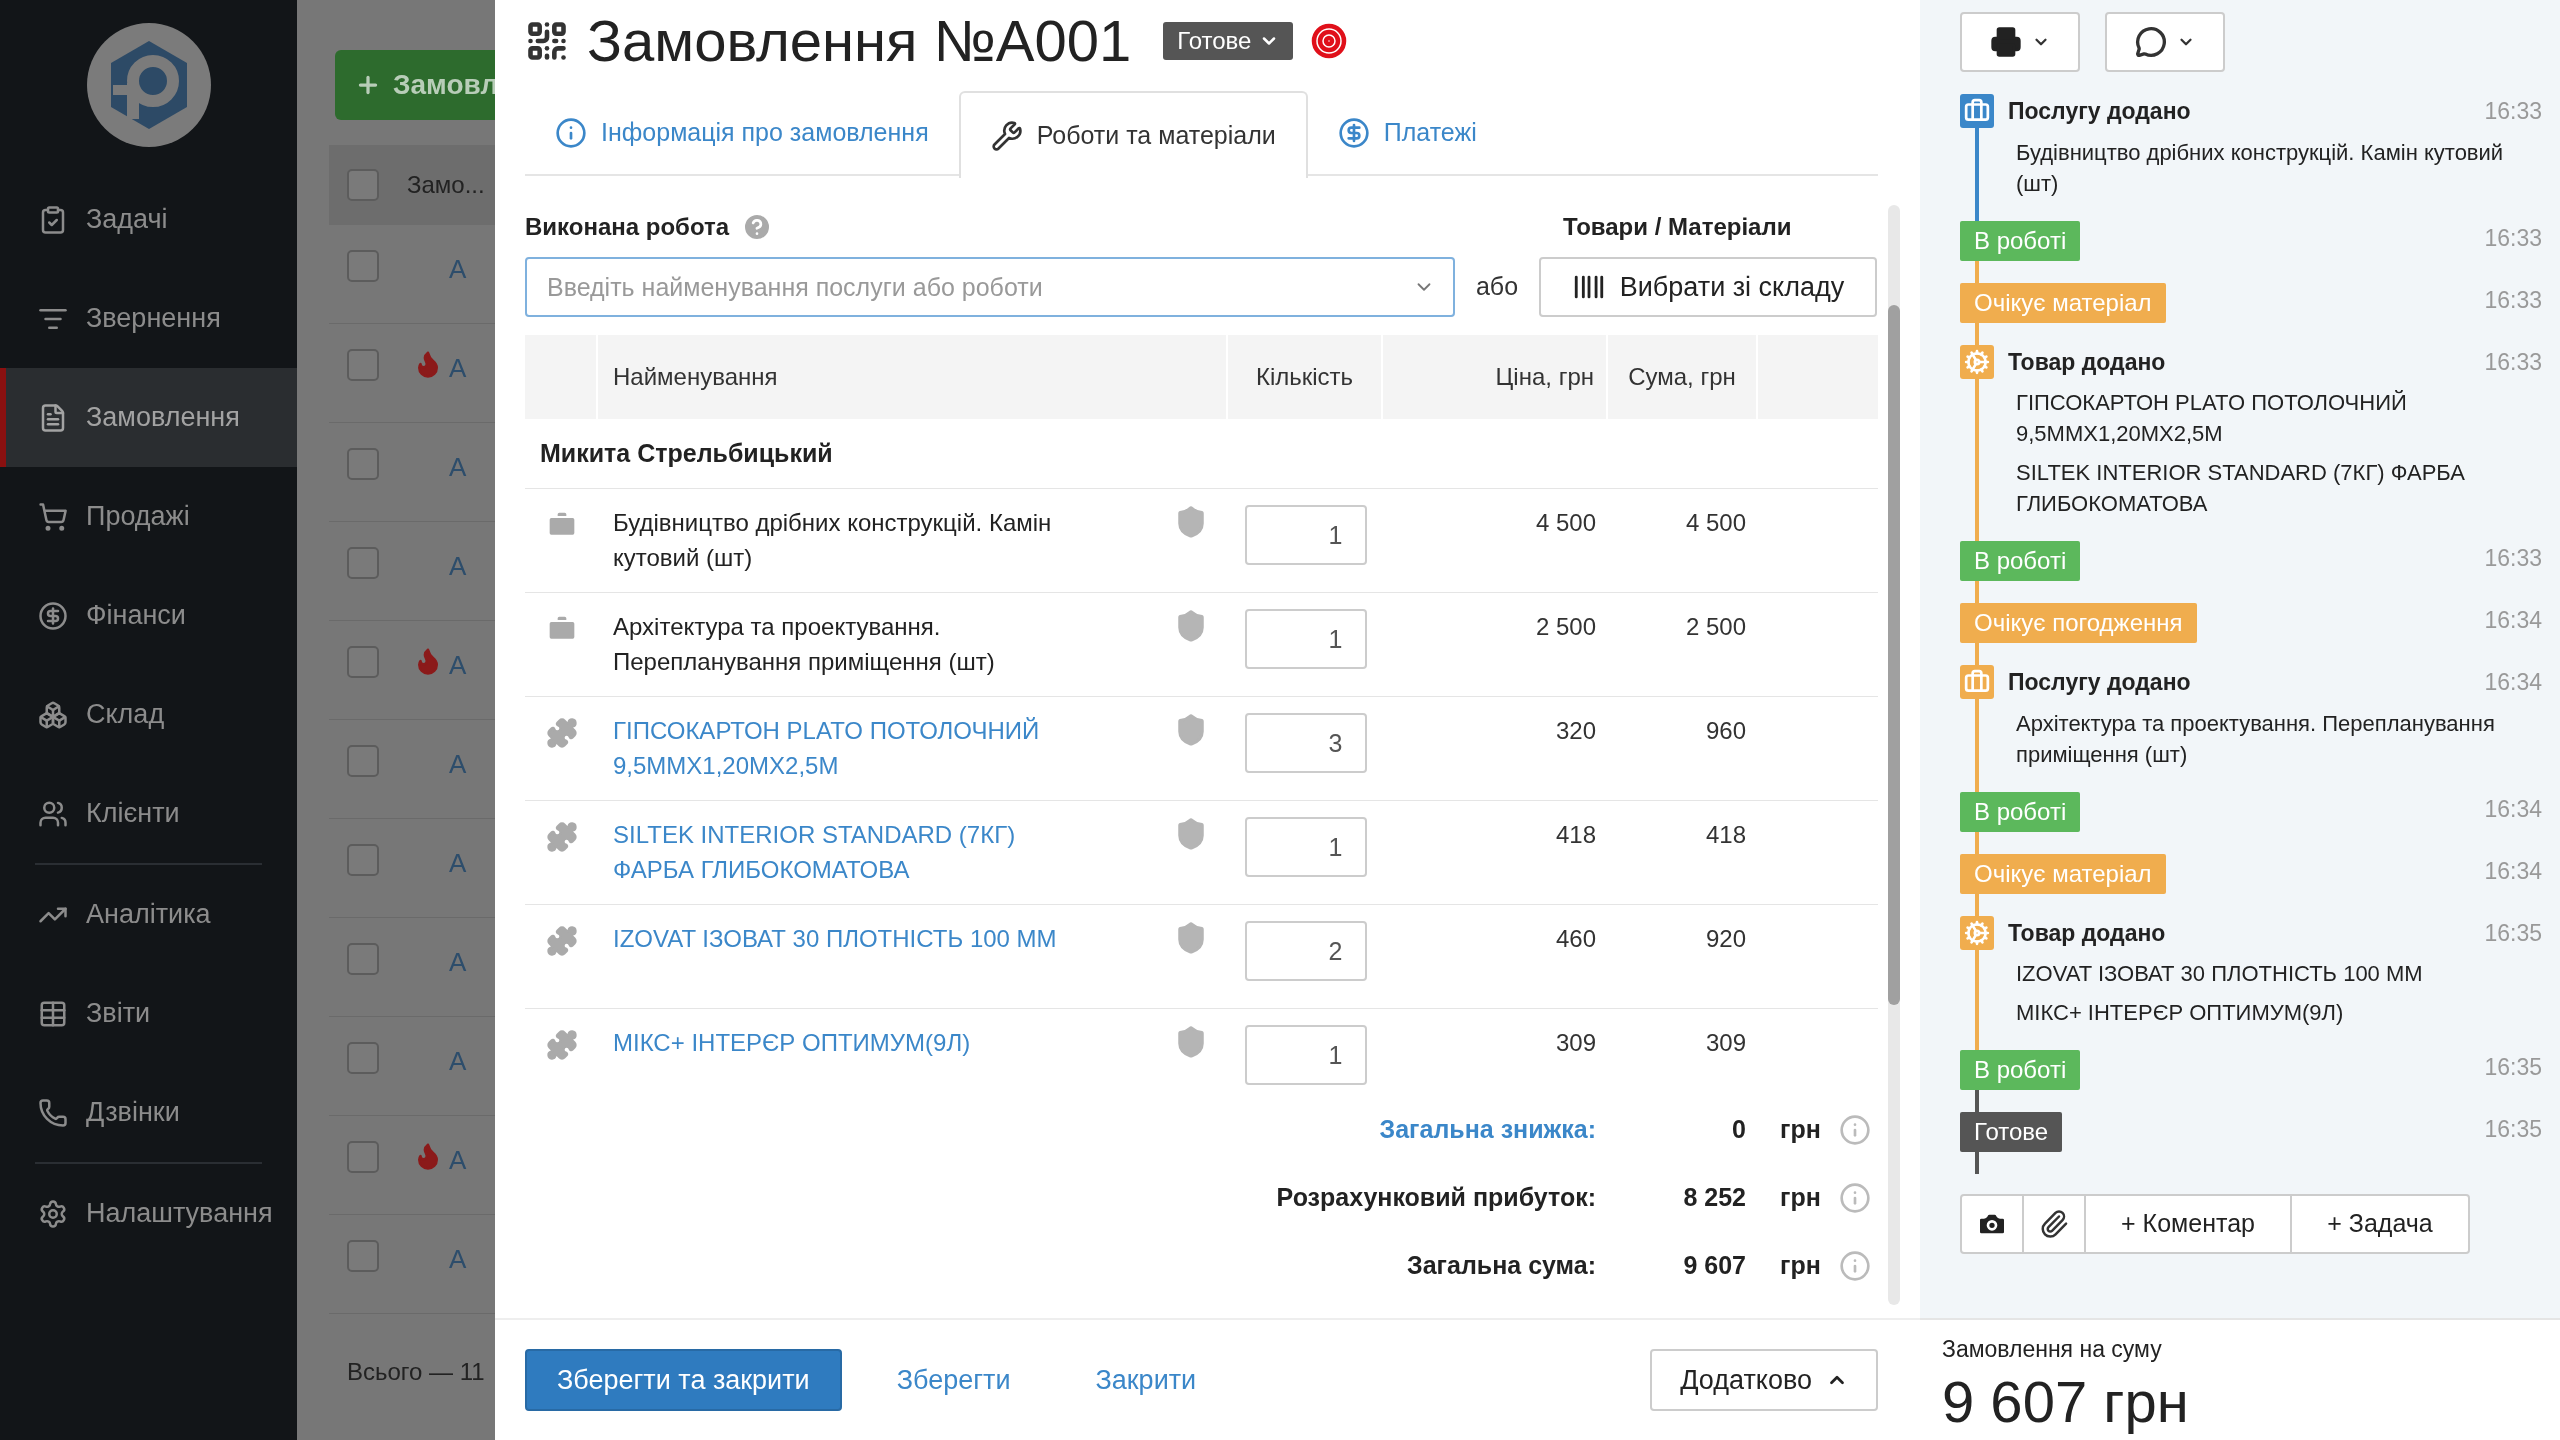 The width and height of the screenshot is (2560, 1440). I want to click on printer-icon, so click(2006, 42).